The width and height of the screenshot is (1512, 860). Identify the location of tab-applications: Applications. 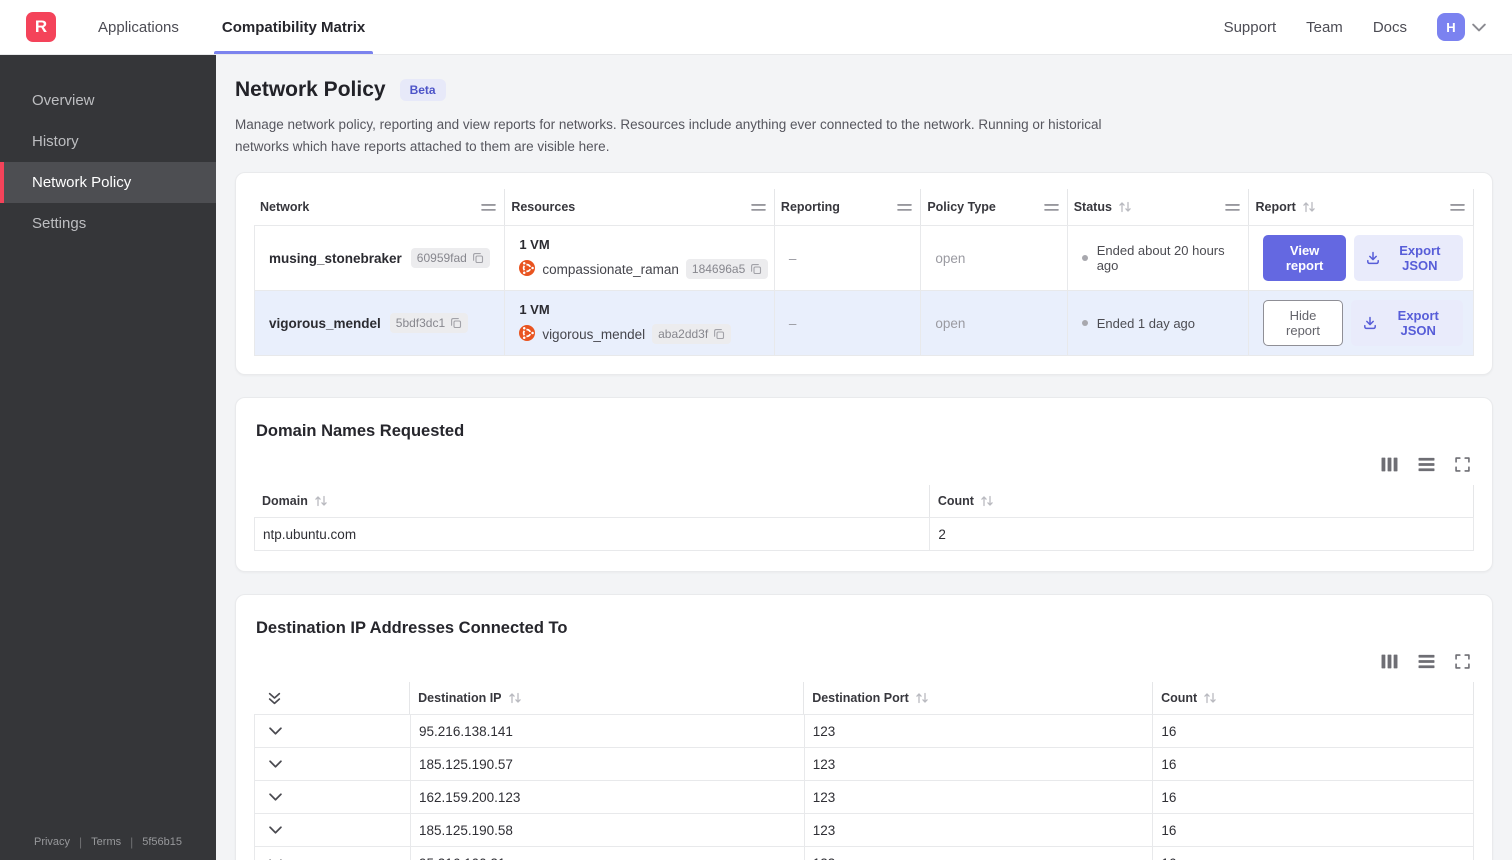
(138, 27).